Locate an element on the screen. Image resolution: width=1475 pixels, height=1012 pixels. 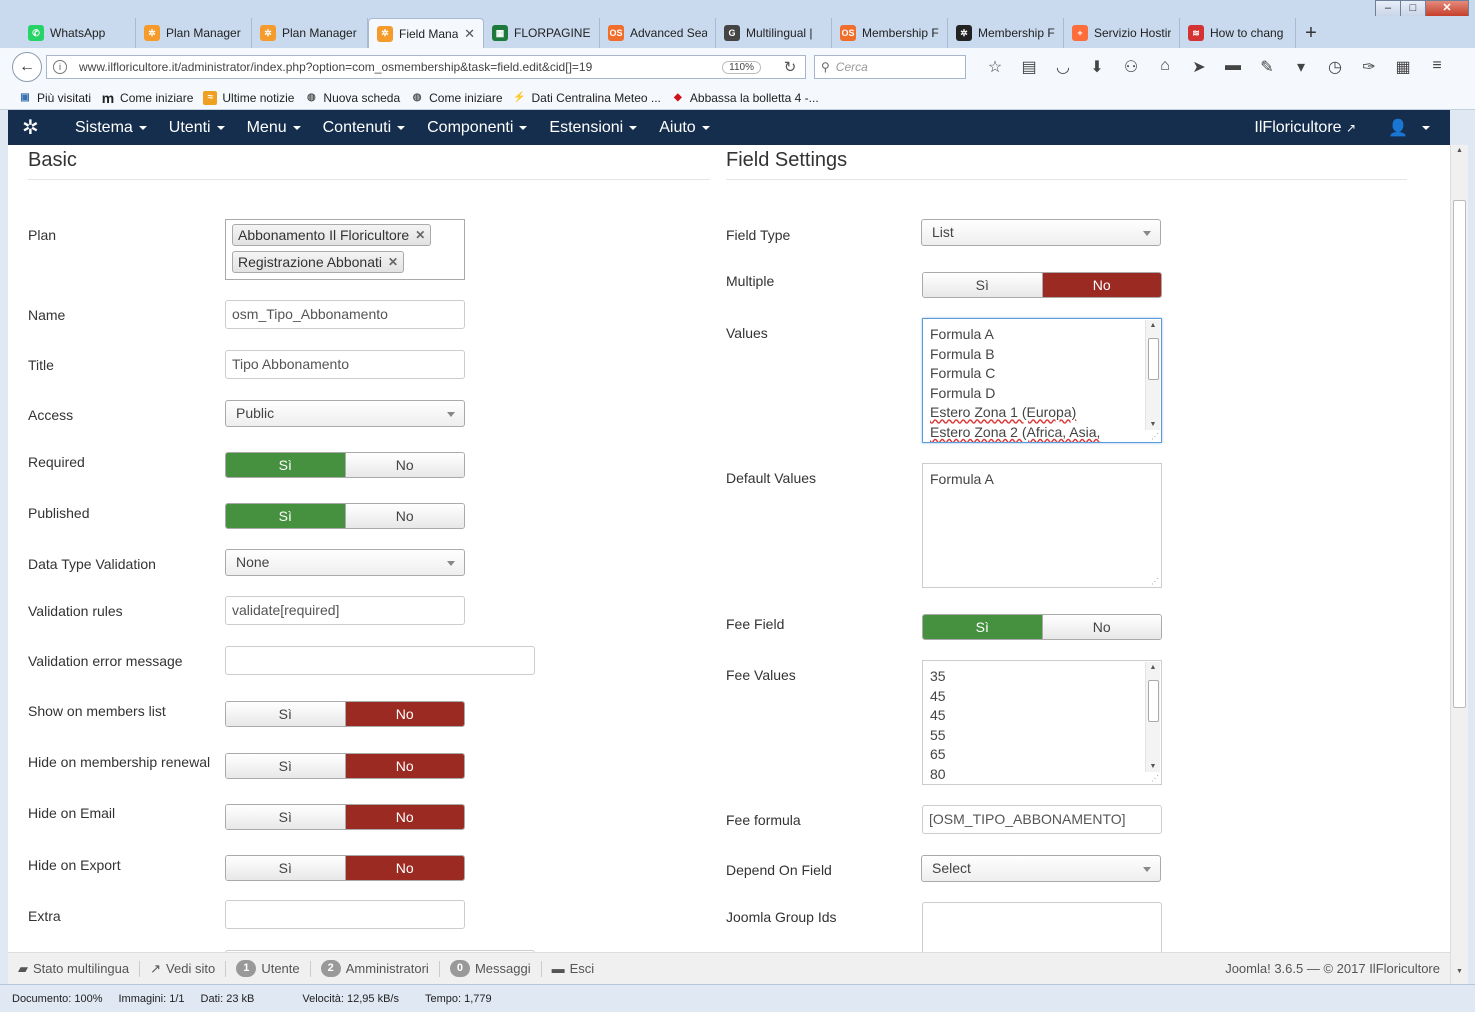
browser-tab: OS Membership F is located at coordinates (890, 33).